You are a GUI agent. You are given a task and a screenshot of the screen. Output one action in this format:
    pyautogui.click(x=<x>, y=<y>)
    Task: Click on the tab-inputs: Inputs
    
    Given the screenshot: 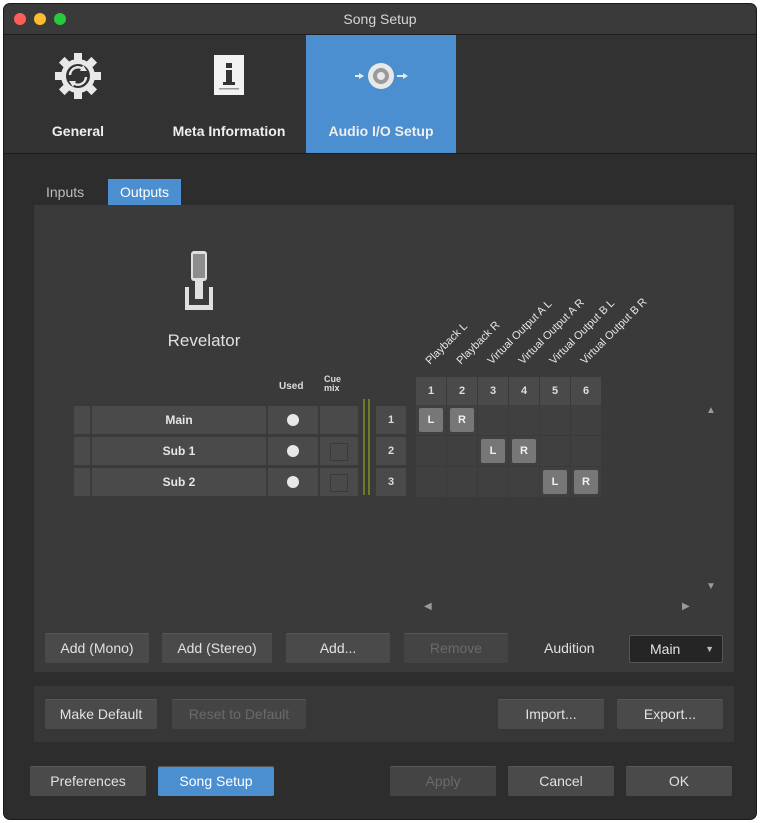 What is the action you would take?
    pyautogui.click(x=65, y=192)
    